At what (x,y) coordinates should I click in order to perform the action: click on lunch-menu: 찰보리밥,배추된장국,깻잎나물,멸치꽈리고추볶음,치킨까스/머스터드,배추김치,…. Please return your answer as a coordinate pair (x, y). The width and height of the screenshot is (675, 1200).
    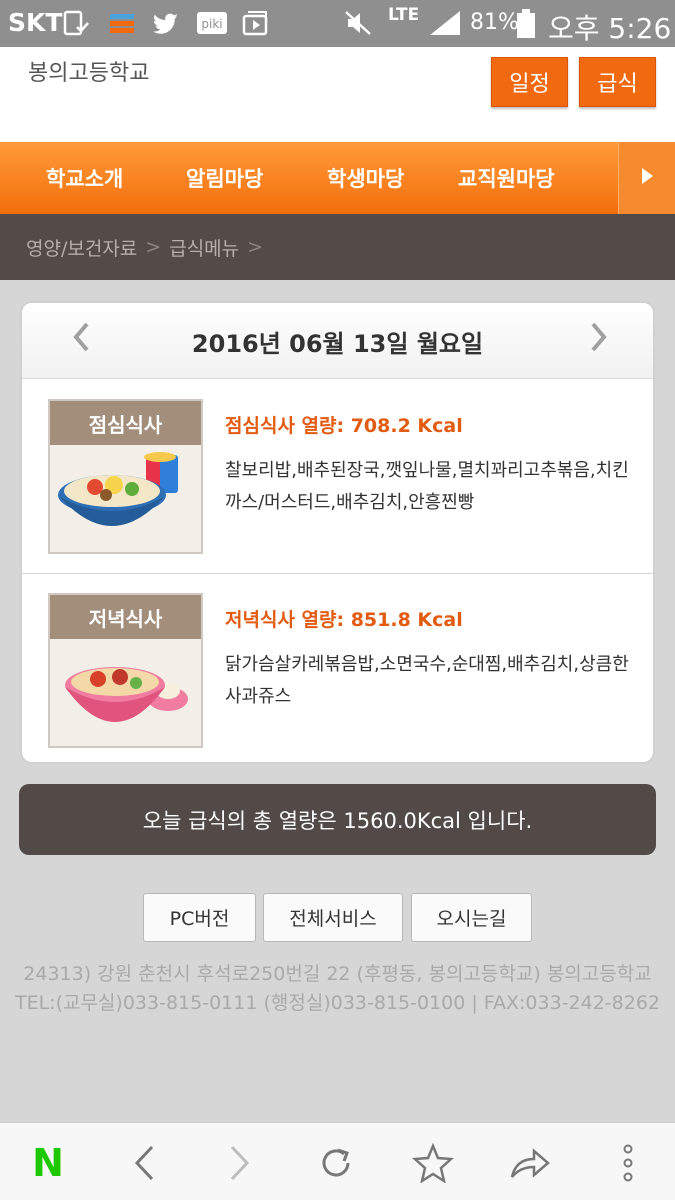
    Looking at the image, I should click on (427, 486).